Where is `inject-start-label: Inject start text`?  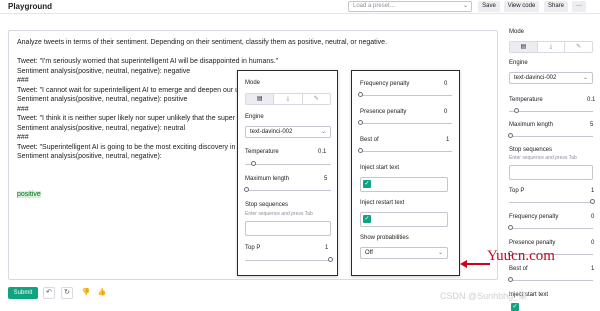 inject-start-label: Inject start text is located at coordinates (380, 168).